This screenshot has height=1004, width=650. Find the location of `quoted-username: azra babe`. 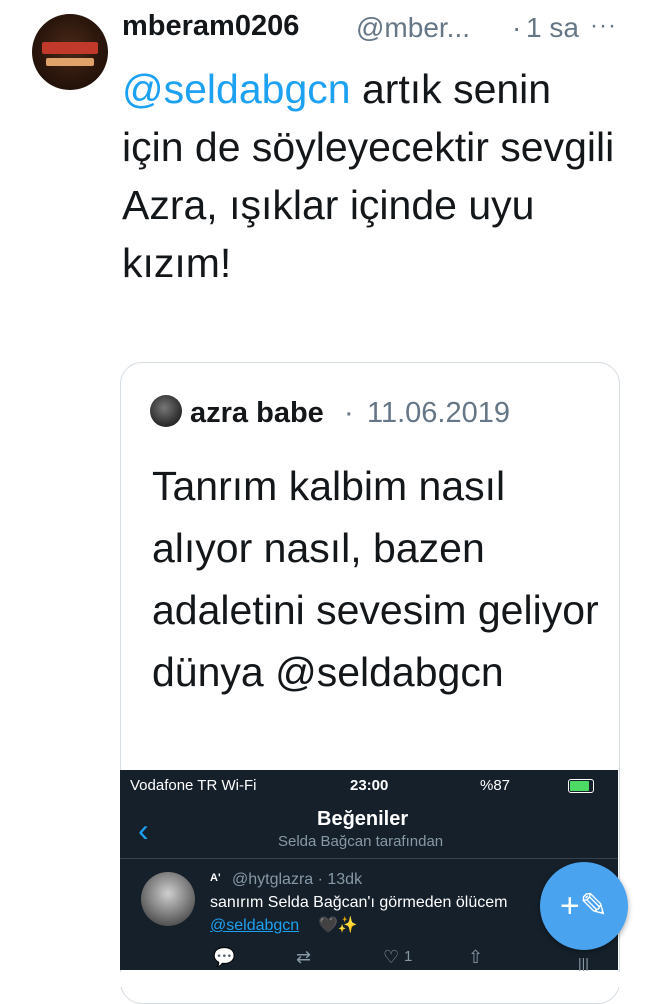

quoted-username: azra babe is located at coordinates (257, 413).